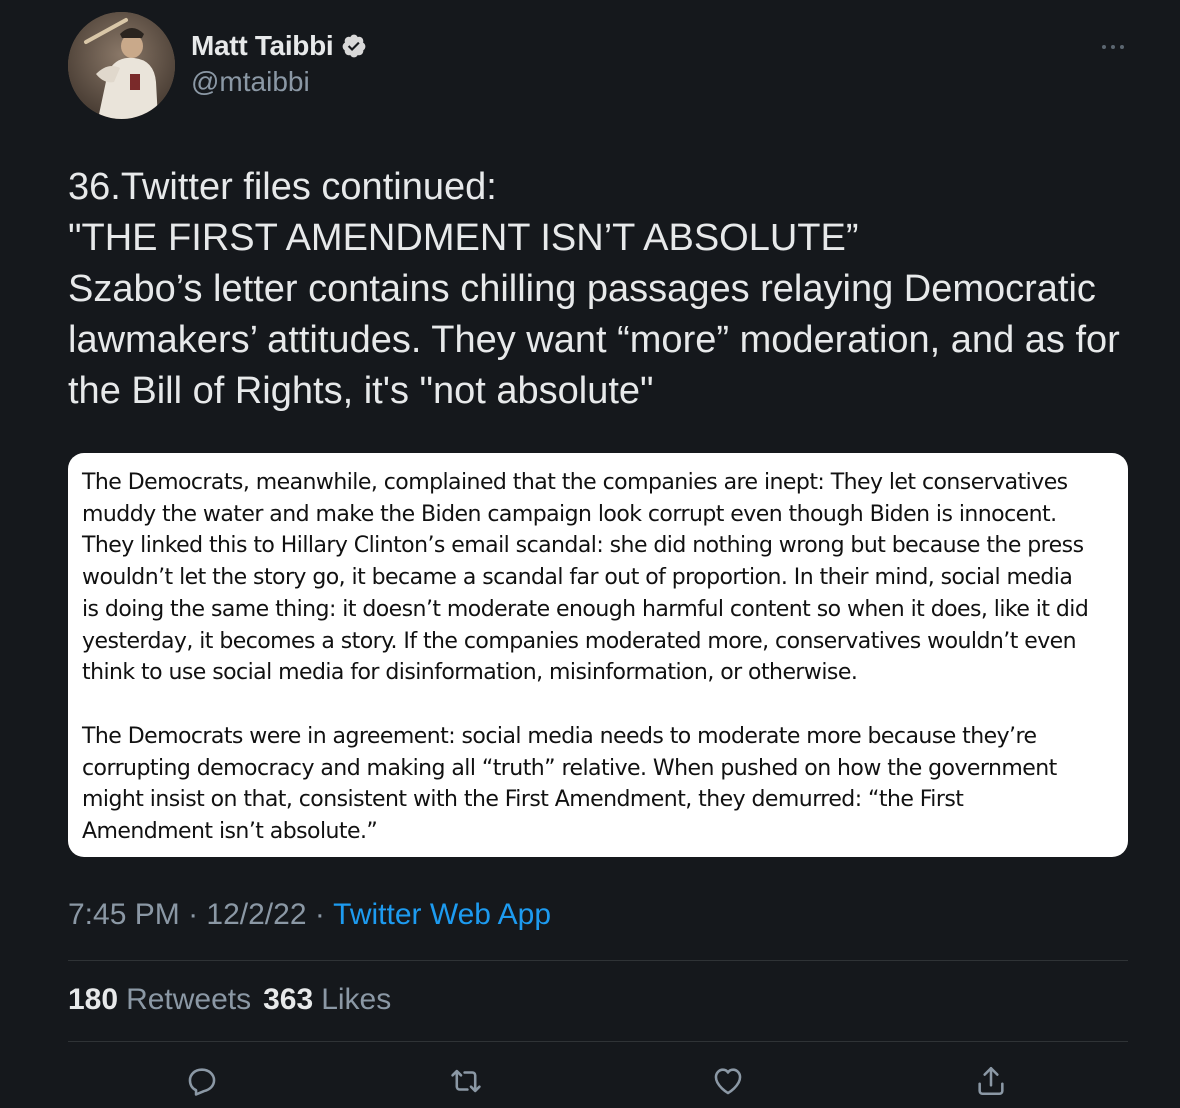 This screenshot has height=1108, width=1180. I want to click on likes-count: 363, so click(288, 999).